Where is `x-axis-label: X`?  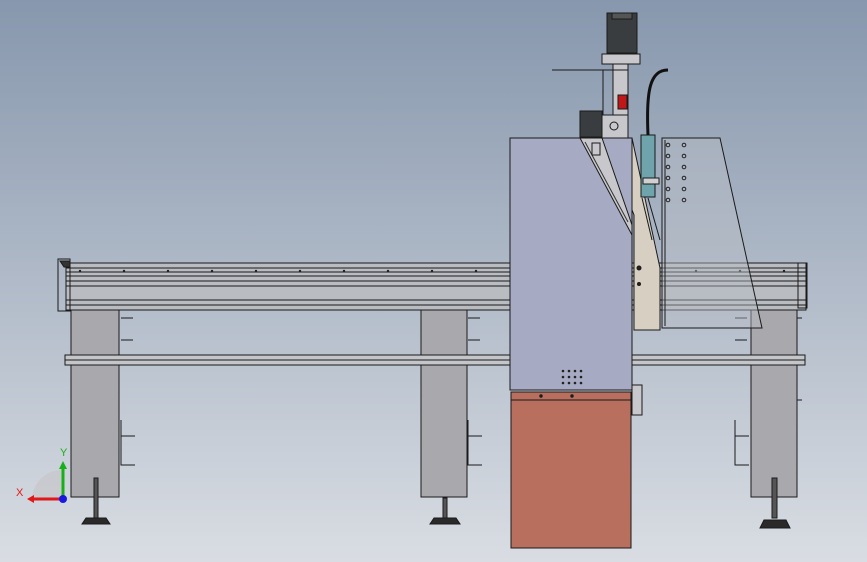
x-axis-label: X is located at coordinates (20, 493).